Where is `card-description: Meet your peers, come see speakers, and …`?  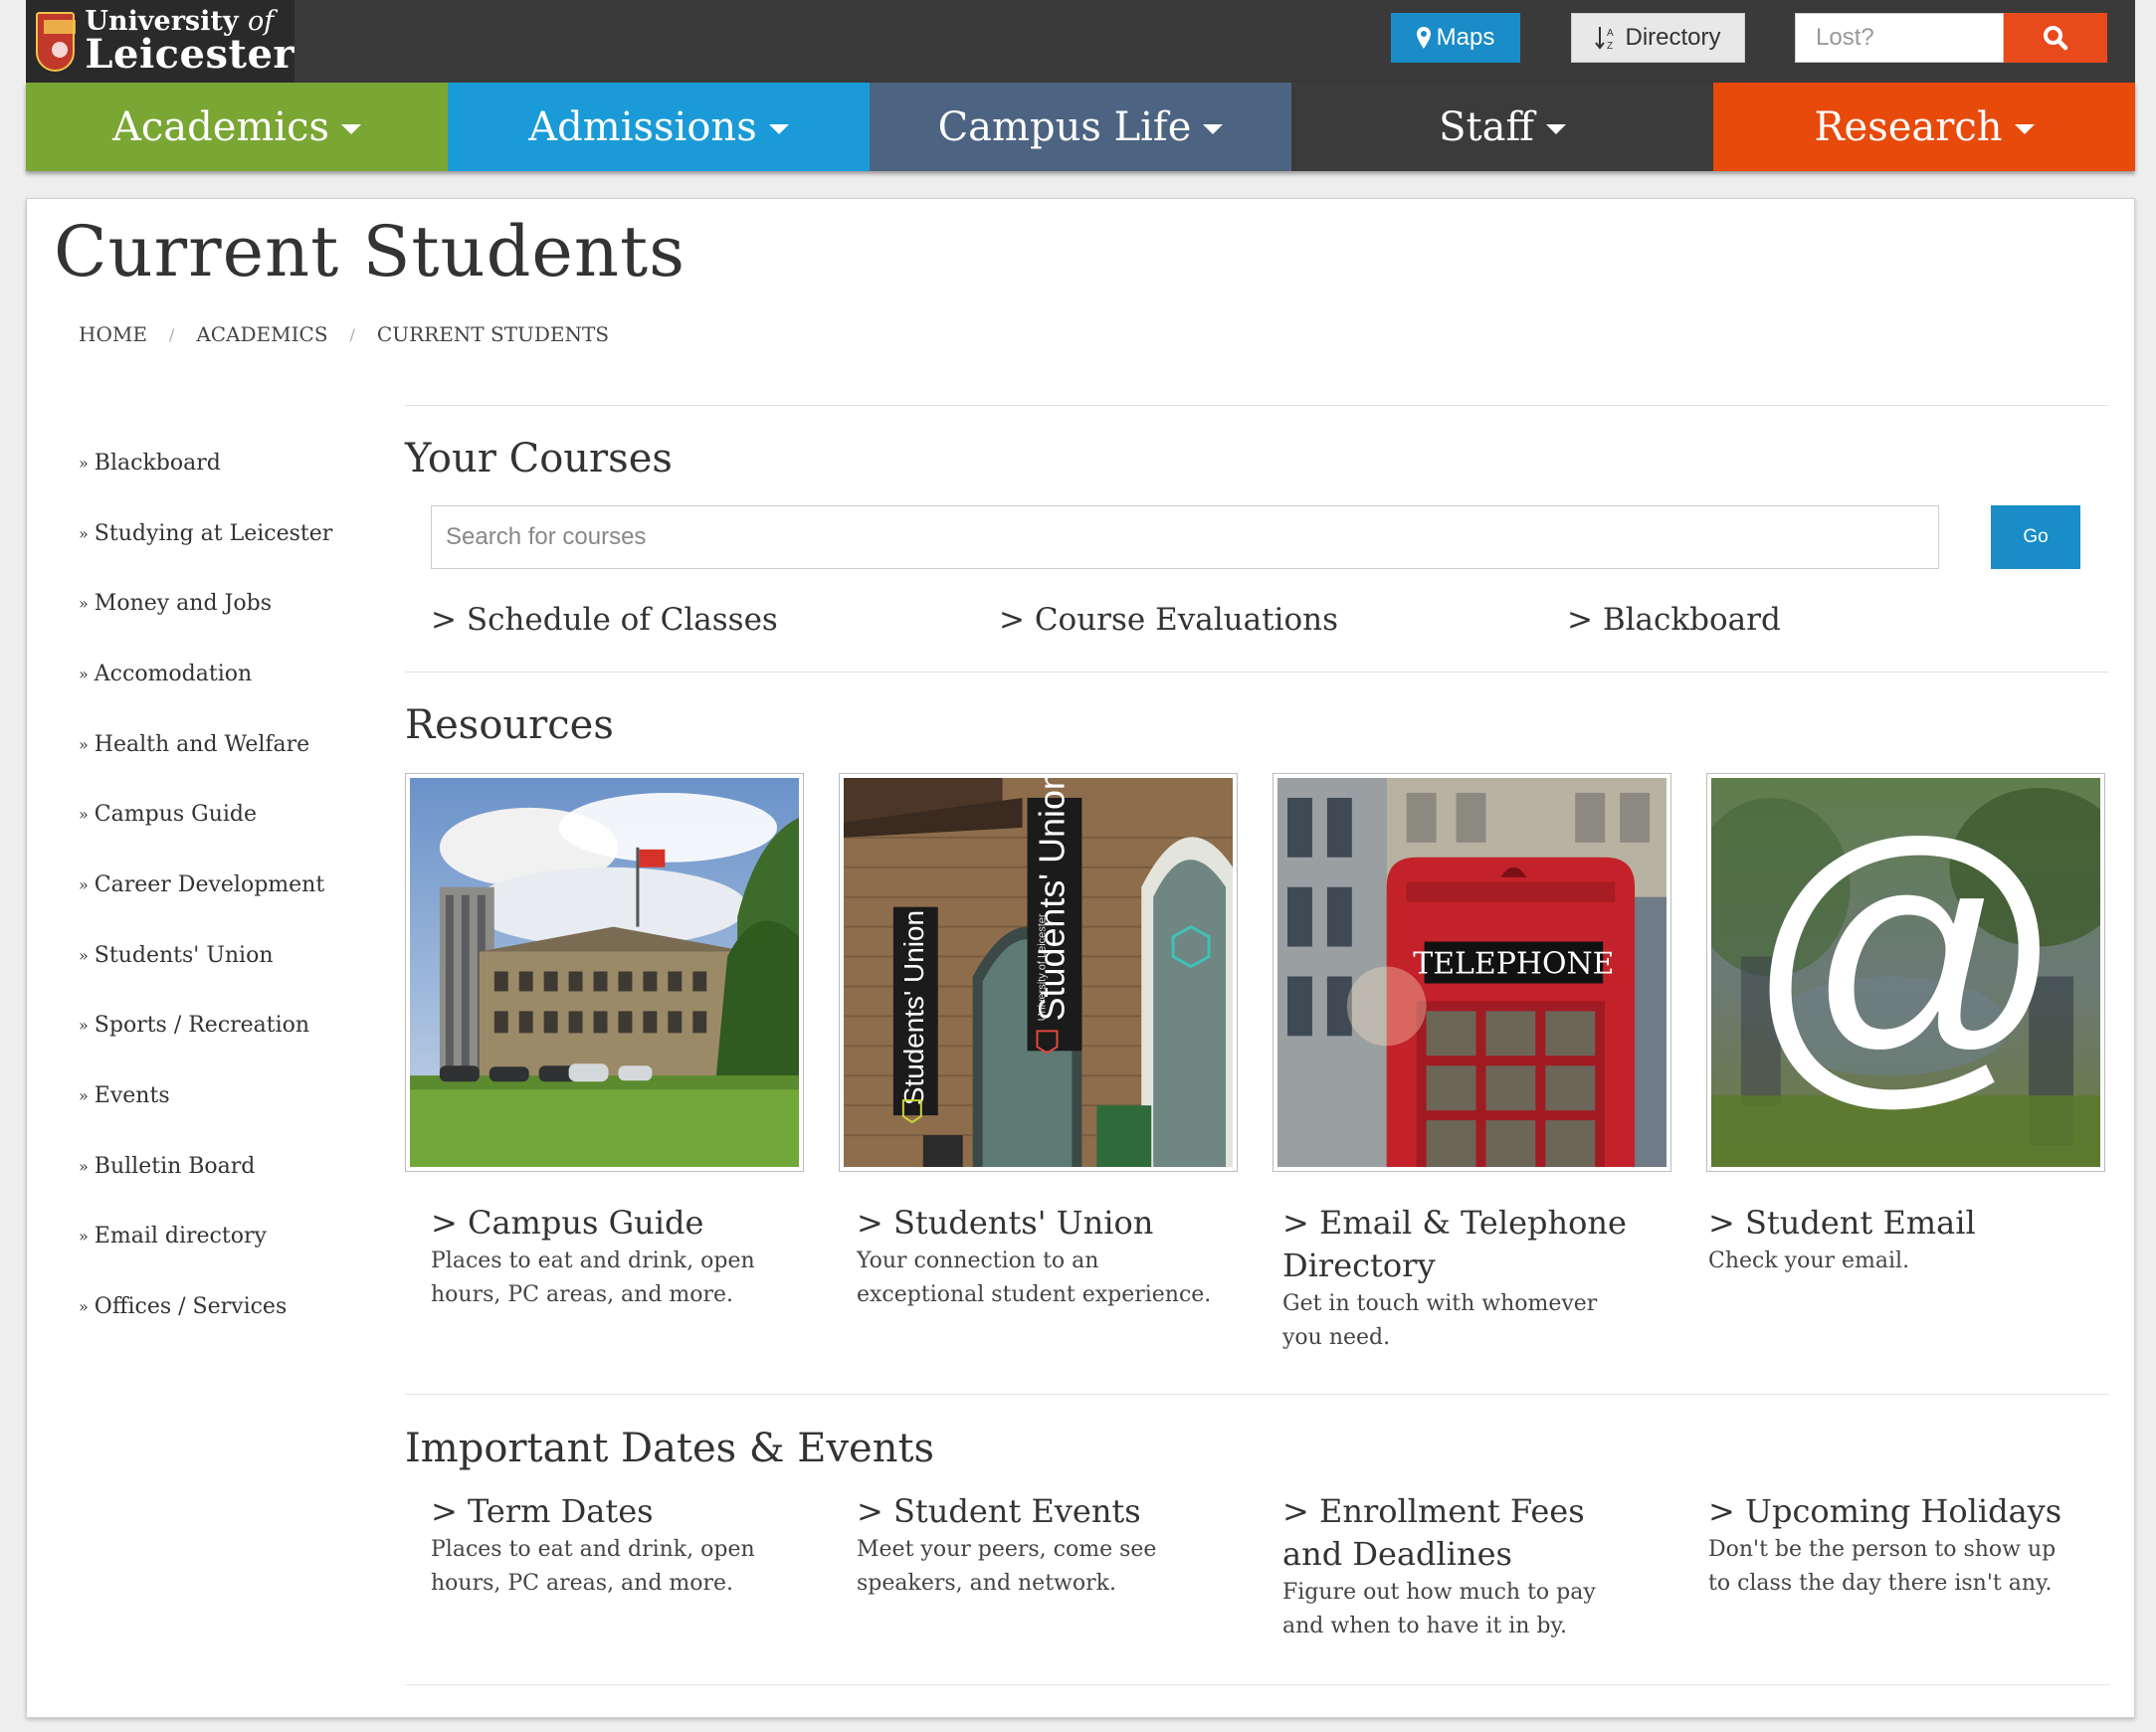 card-description: Meet your peers, come see speakers, and … is located at coordinates (1007, 1566).